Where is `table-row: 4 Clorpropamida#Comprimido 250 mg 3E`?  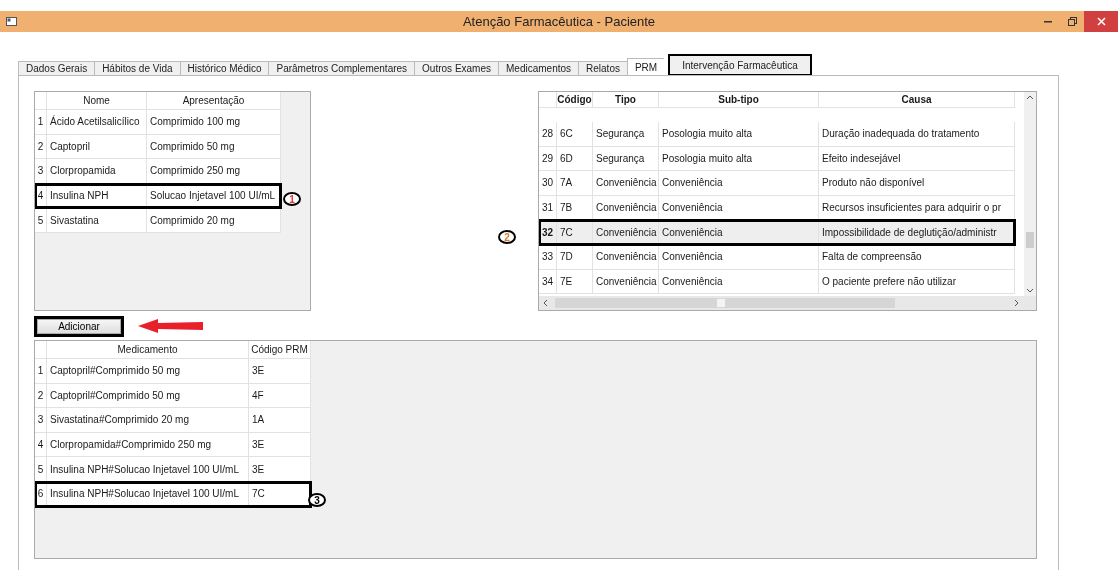
table-row: 4 Clorpropamida#Comprimido 250 mg 3E is located at coordinates (173, 445).